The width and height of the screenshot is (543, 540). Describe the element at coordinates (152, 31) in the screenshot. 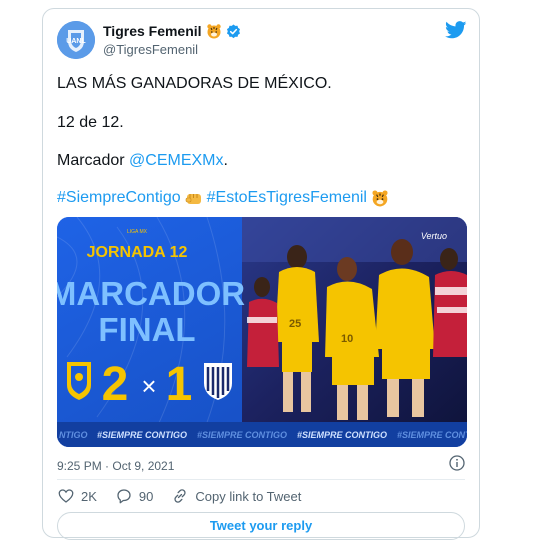

I see `display-name: Tigres Femenil` at that location.